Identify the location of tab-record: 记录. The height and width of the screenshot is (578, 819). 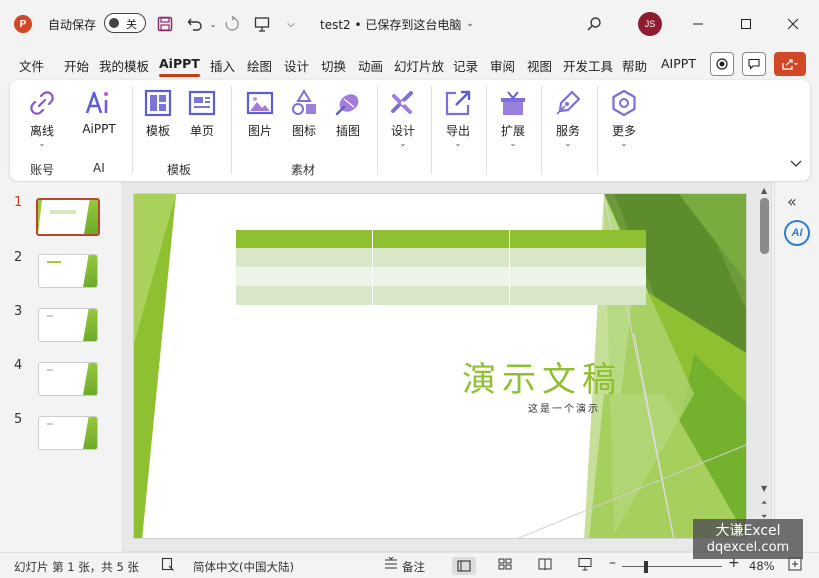
(465, 65).